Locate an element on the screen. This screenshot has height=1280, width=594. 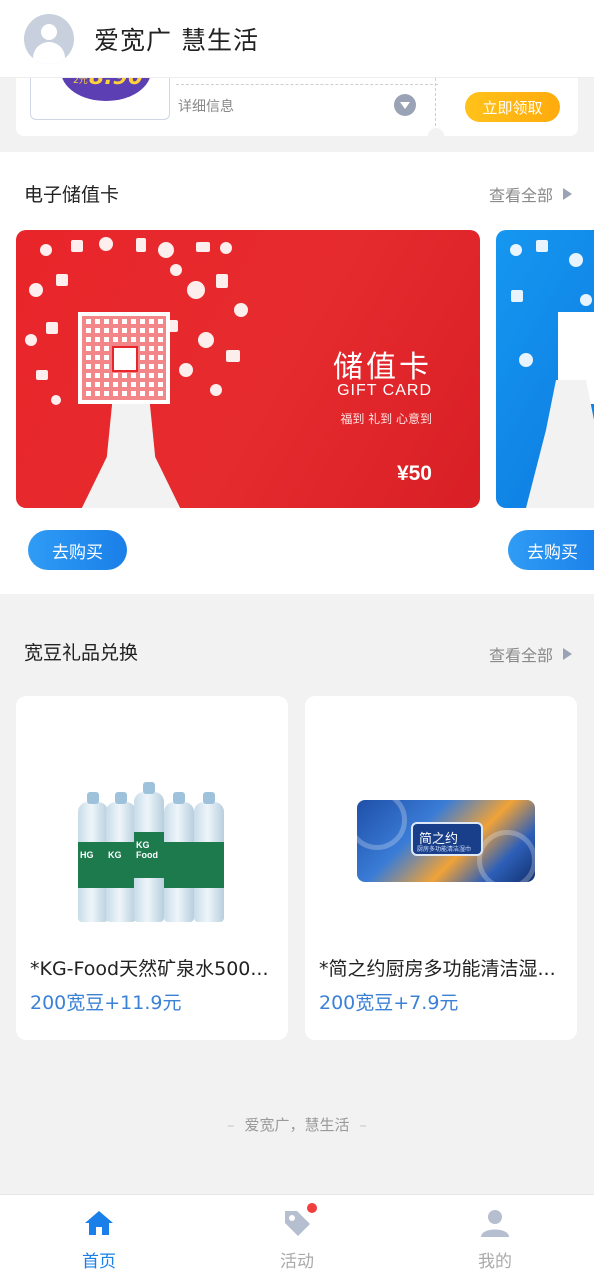
claim-button: 立即领取 is located at coordinates (512, 107).